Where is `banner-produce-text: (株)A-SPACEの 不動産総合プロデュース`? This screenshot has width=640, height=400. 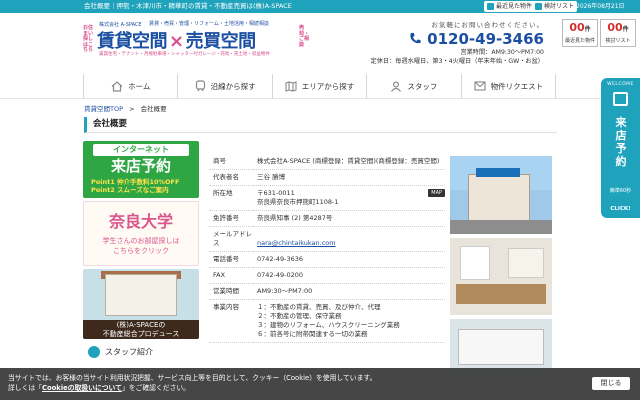
banner-produce-text: (株)A-SPACEの 不動産総合プロデュース is located at coordinates (141, 329).